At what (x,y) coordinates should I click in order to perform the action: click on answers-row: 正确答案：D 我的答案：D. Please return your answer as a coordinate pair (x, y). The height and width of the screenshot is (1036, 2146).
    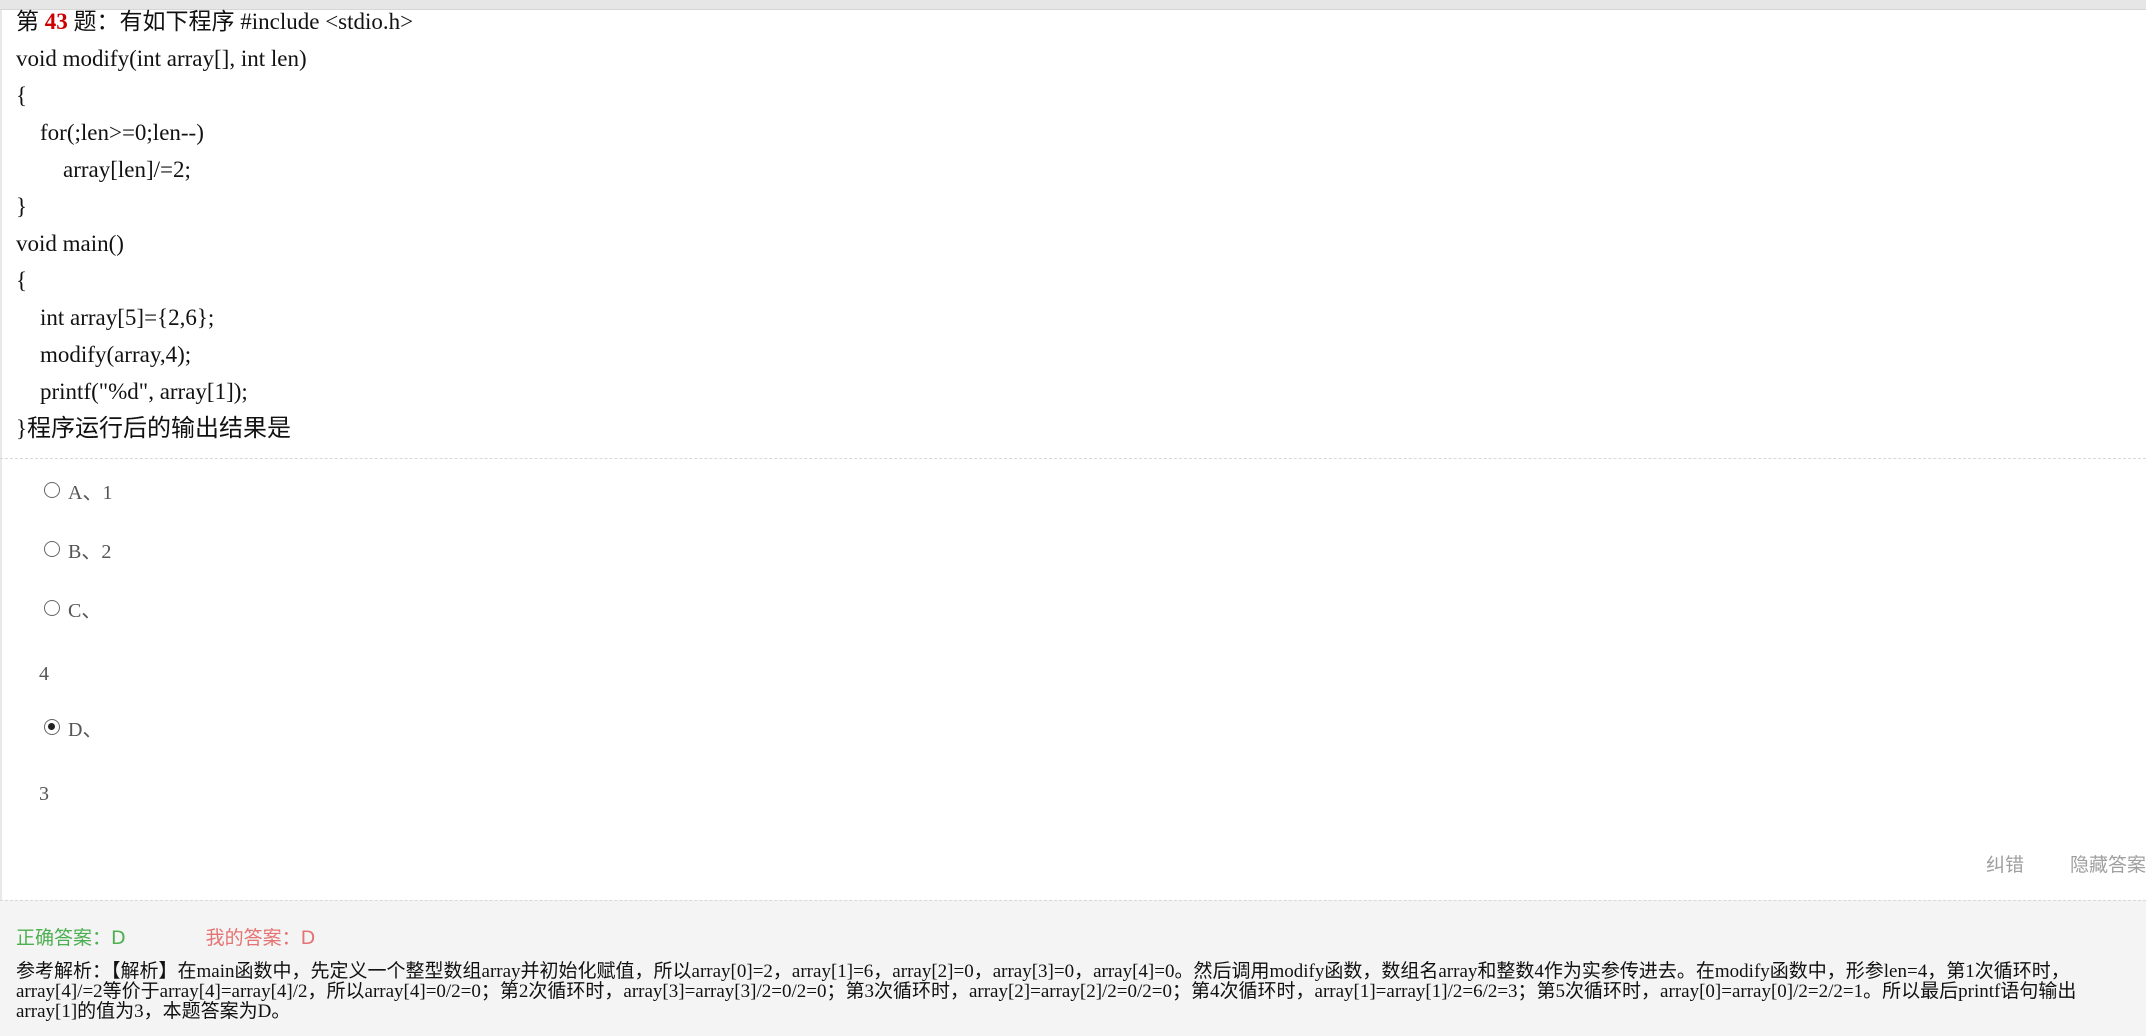
    Looking at the image, I should click on (165, 936).